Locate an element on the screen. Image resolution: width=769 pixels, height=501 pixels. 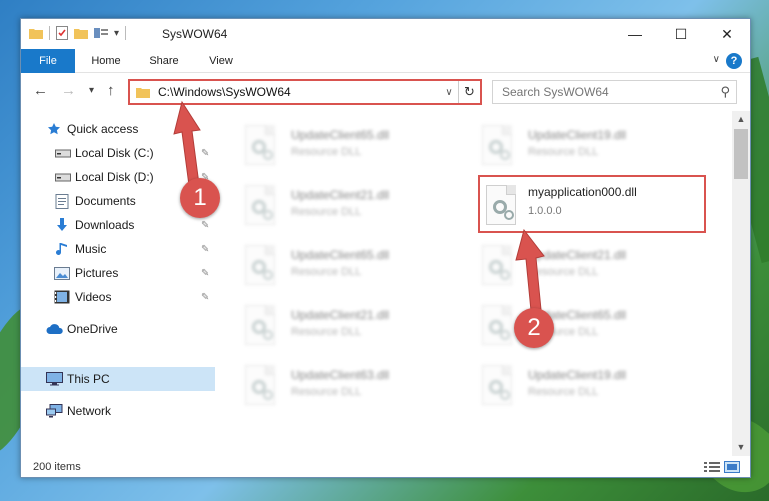
tab-share: Share is located at coordinates (164, 61).